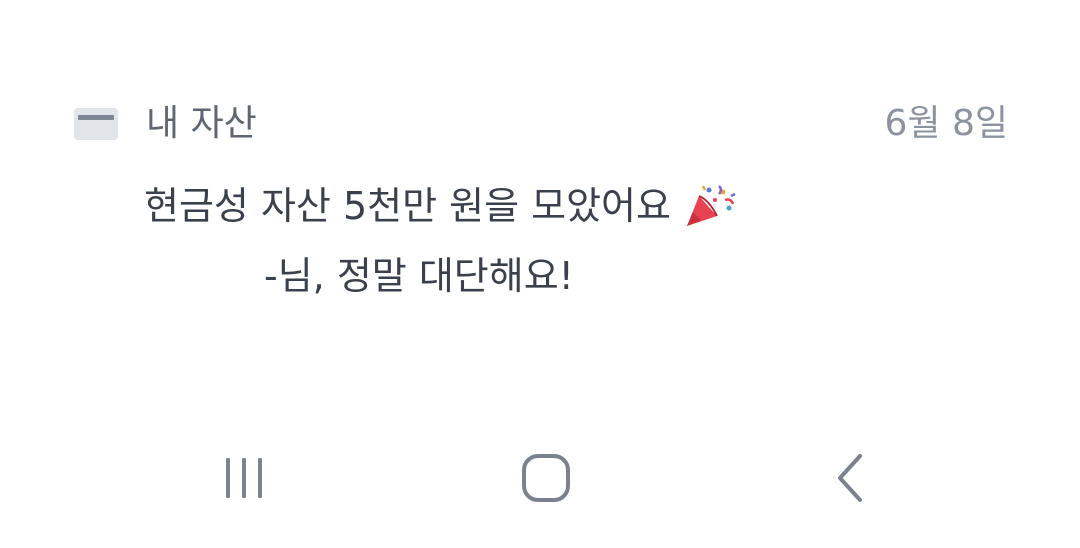 Image resolution: width=1080 pixels, height=548 pixels. Describe the element at coordinates (541, 124) in the screenshot. I see `notification-header: 내 자산 6월 8일` at that location.